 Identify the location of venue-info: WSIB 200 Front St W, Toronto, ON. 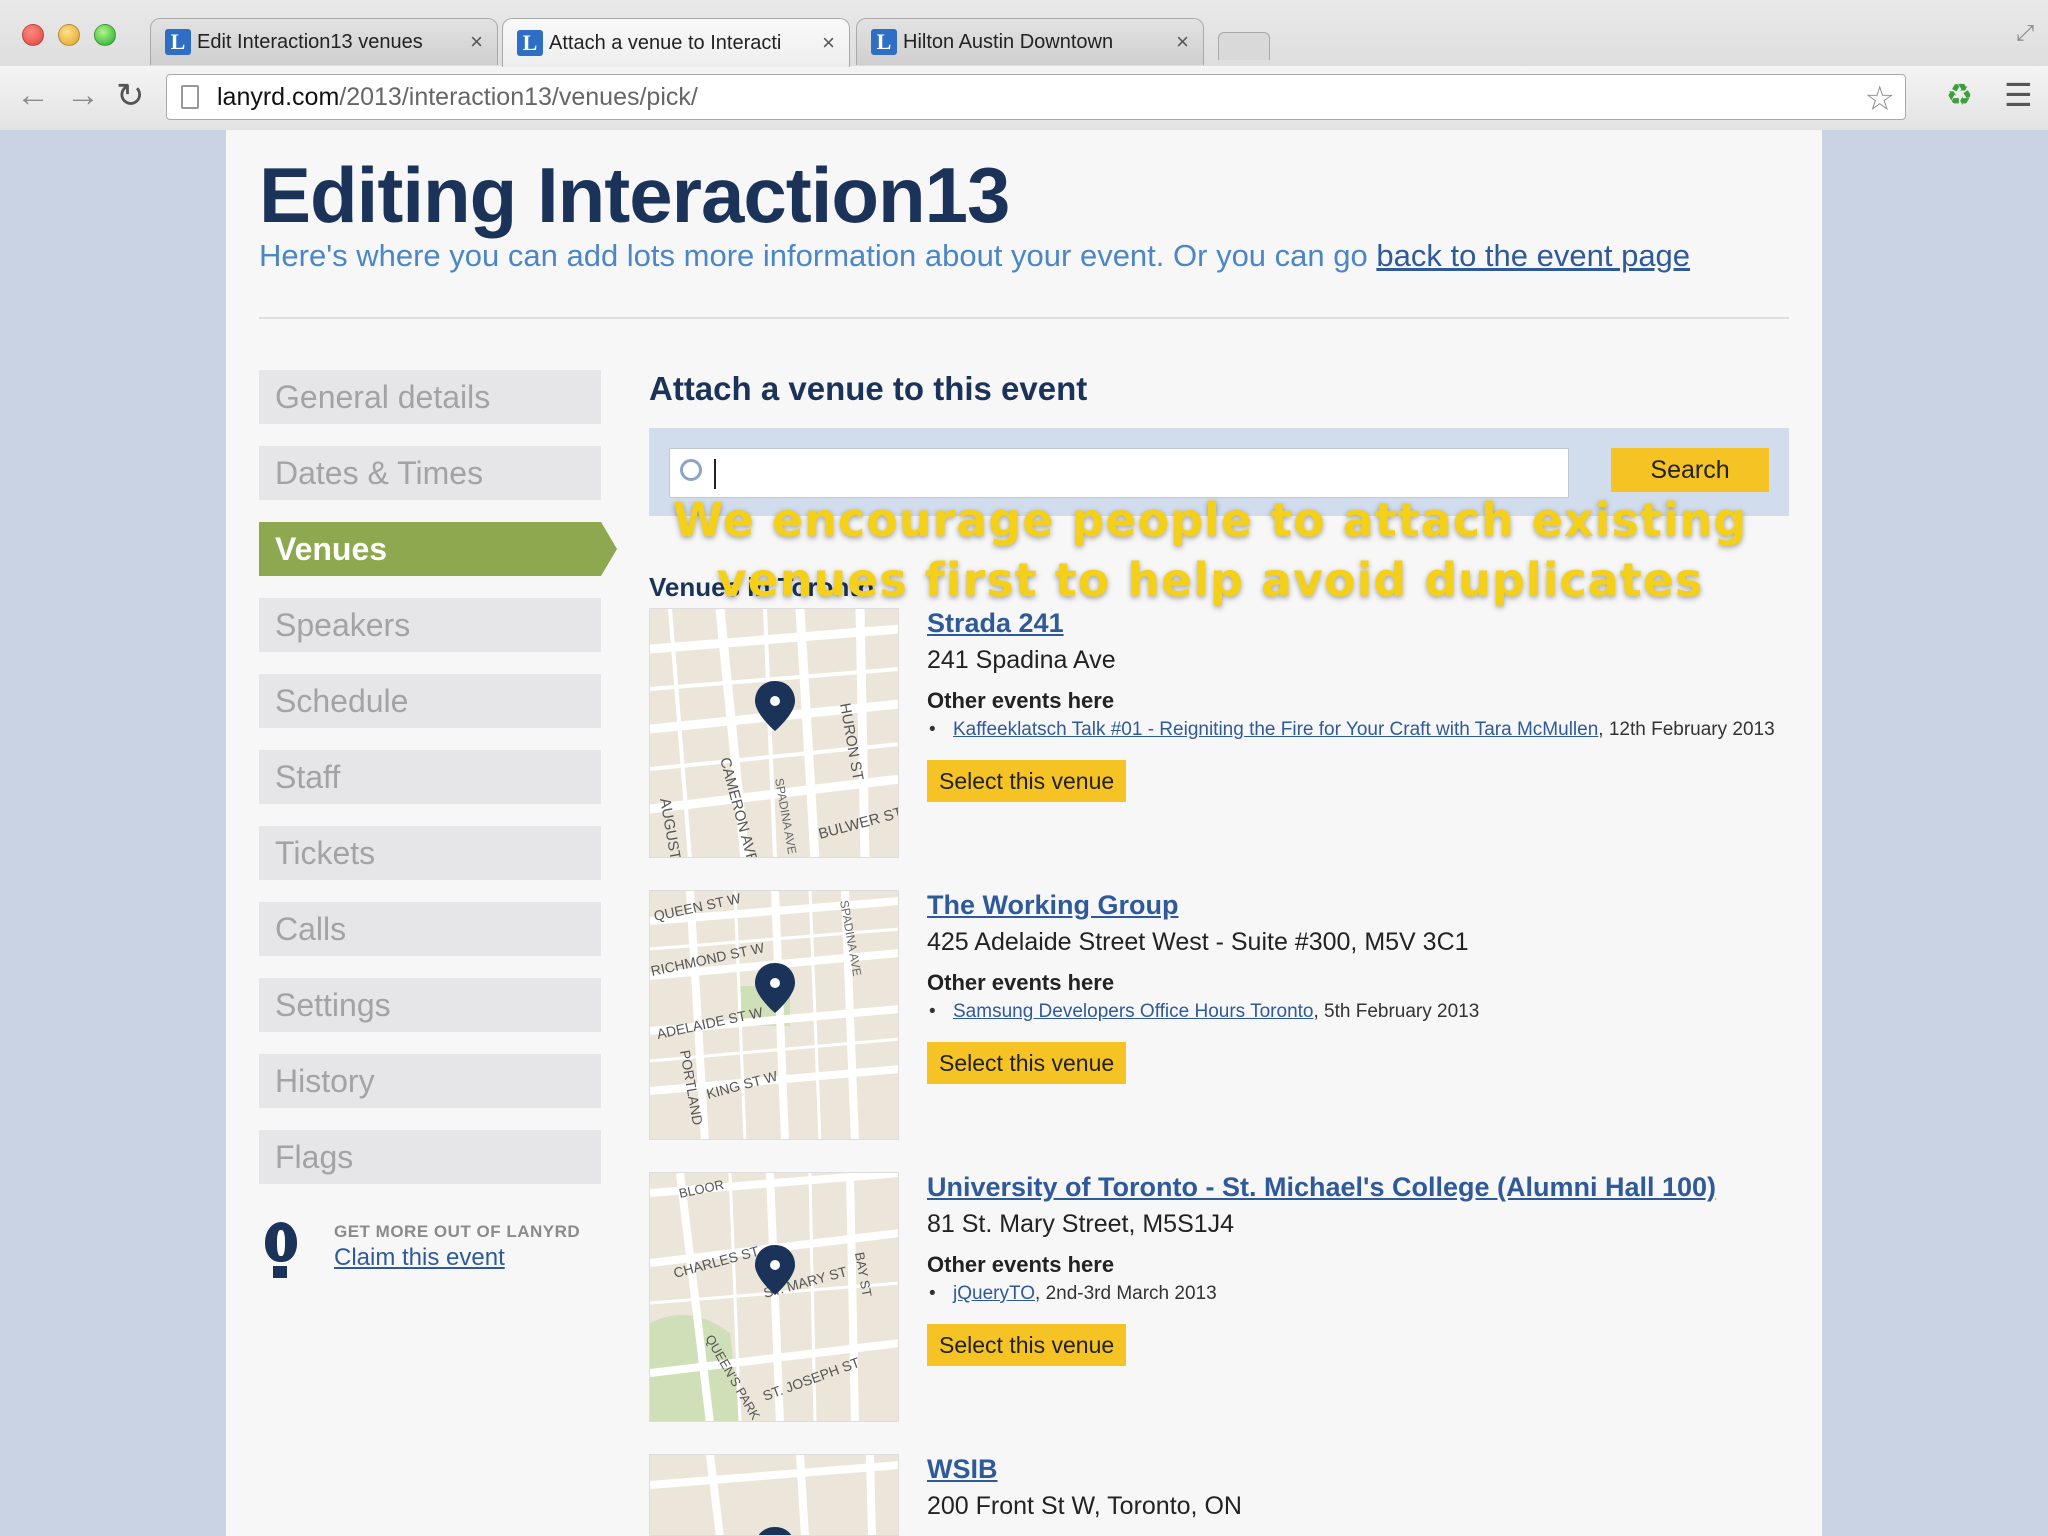
(1357, 1494).